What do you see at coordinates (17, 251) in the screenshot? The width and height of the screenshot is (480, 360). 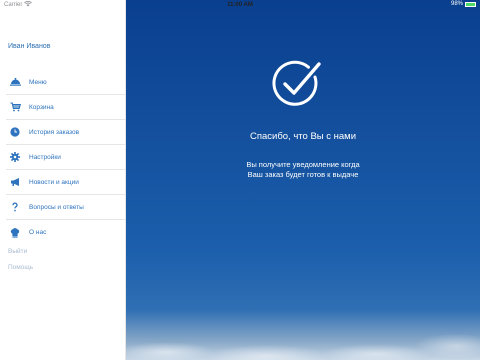 I see `logout-link: Выйти` at bounding box center [17, 251].